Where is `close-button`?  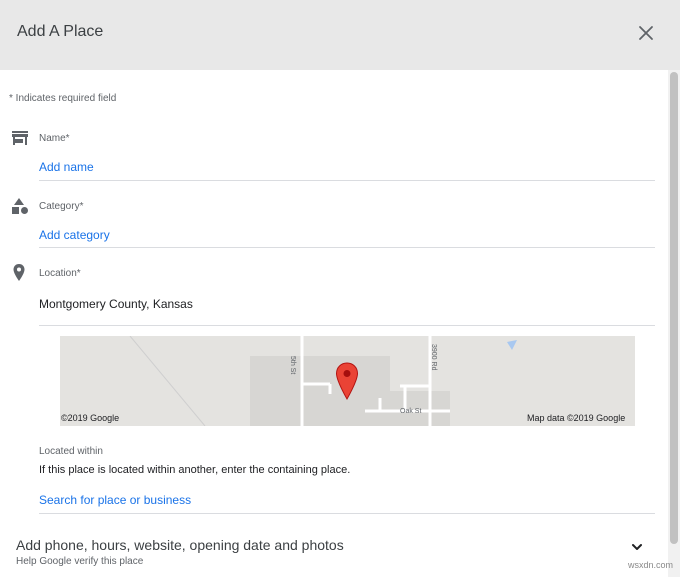 close-button is located at coordinates (646, 33).